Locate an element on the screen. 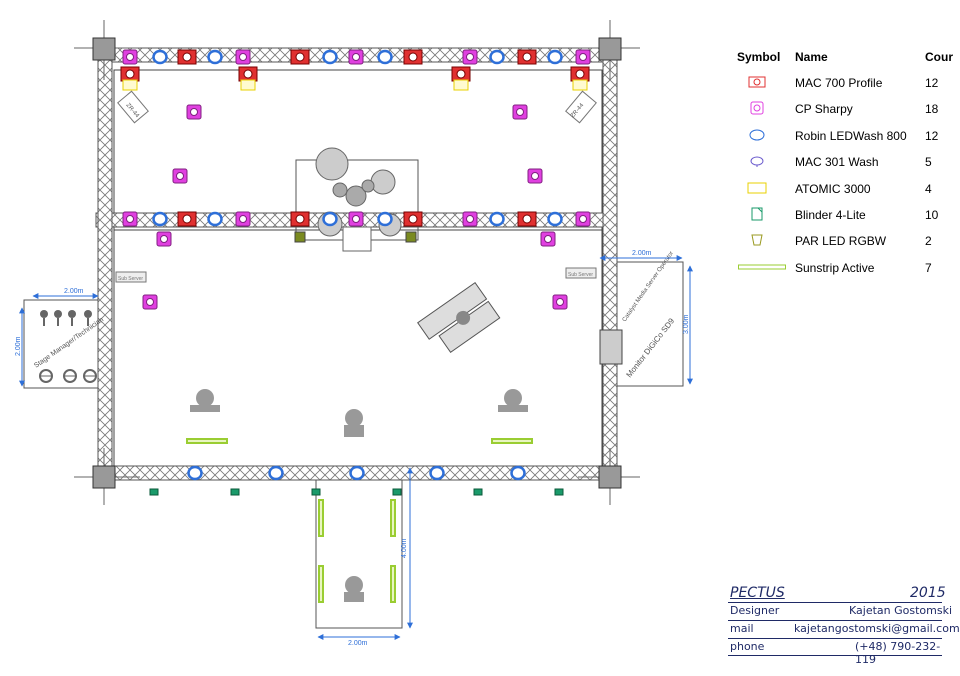 The width and height of the screenshot is (960, 676). legend-item-count: 7 is located at coordinates (928, 267).